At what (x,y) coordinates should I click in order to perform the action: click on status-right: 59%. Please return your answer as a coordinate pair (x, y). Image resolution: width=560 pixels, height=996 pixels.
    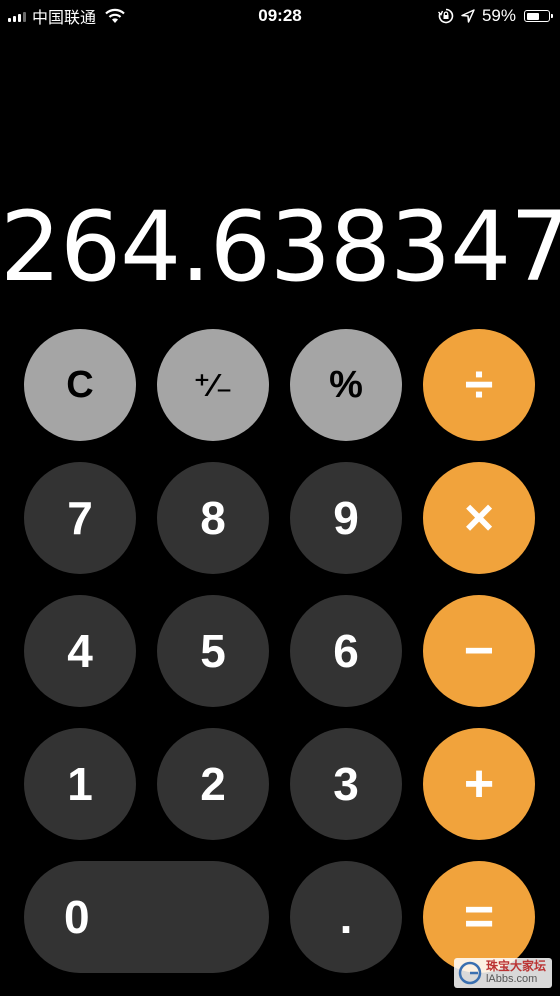
    Looking at the image, I should click on (495, 16).